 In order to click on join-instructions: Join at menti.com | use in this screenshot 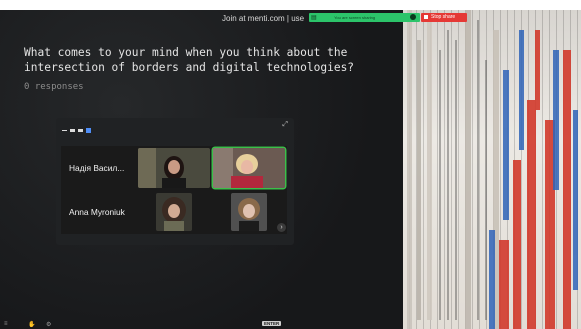, I will do `click(263, 18)`.